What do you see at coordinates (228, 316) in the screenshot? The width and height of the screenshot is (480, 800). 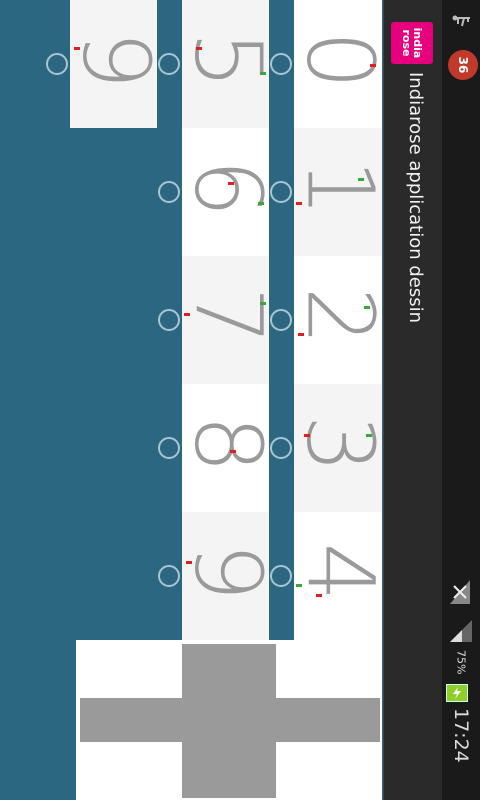 I see `digit-7: 7` at bounding box center [228, 316].